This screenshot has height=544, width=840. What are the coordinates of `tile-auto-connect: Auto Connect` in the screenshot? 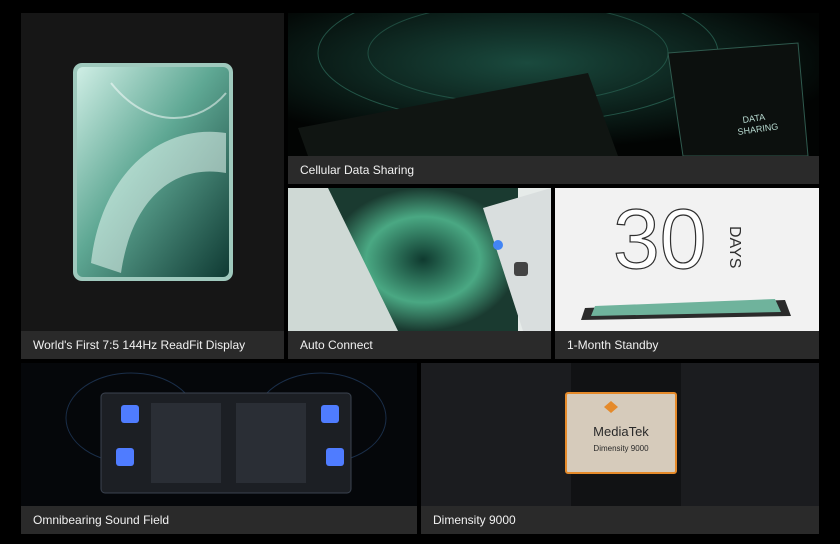 It's located at (419, 273).